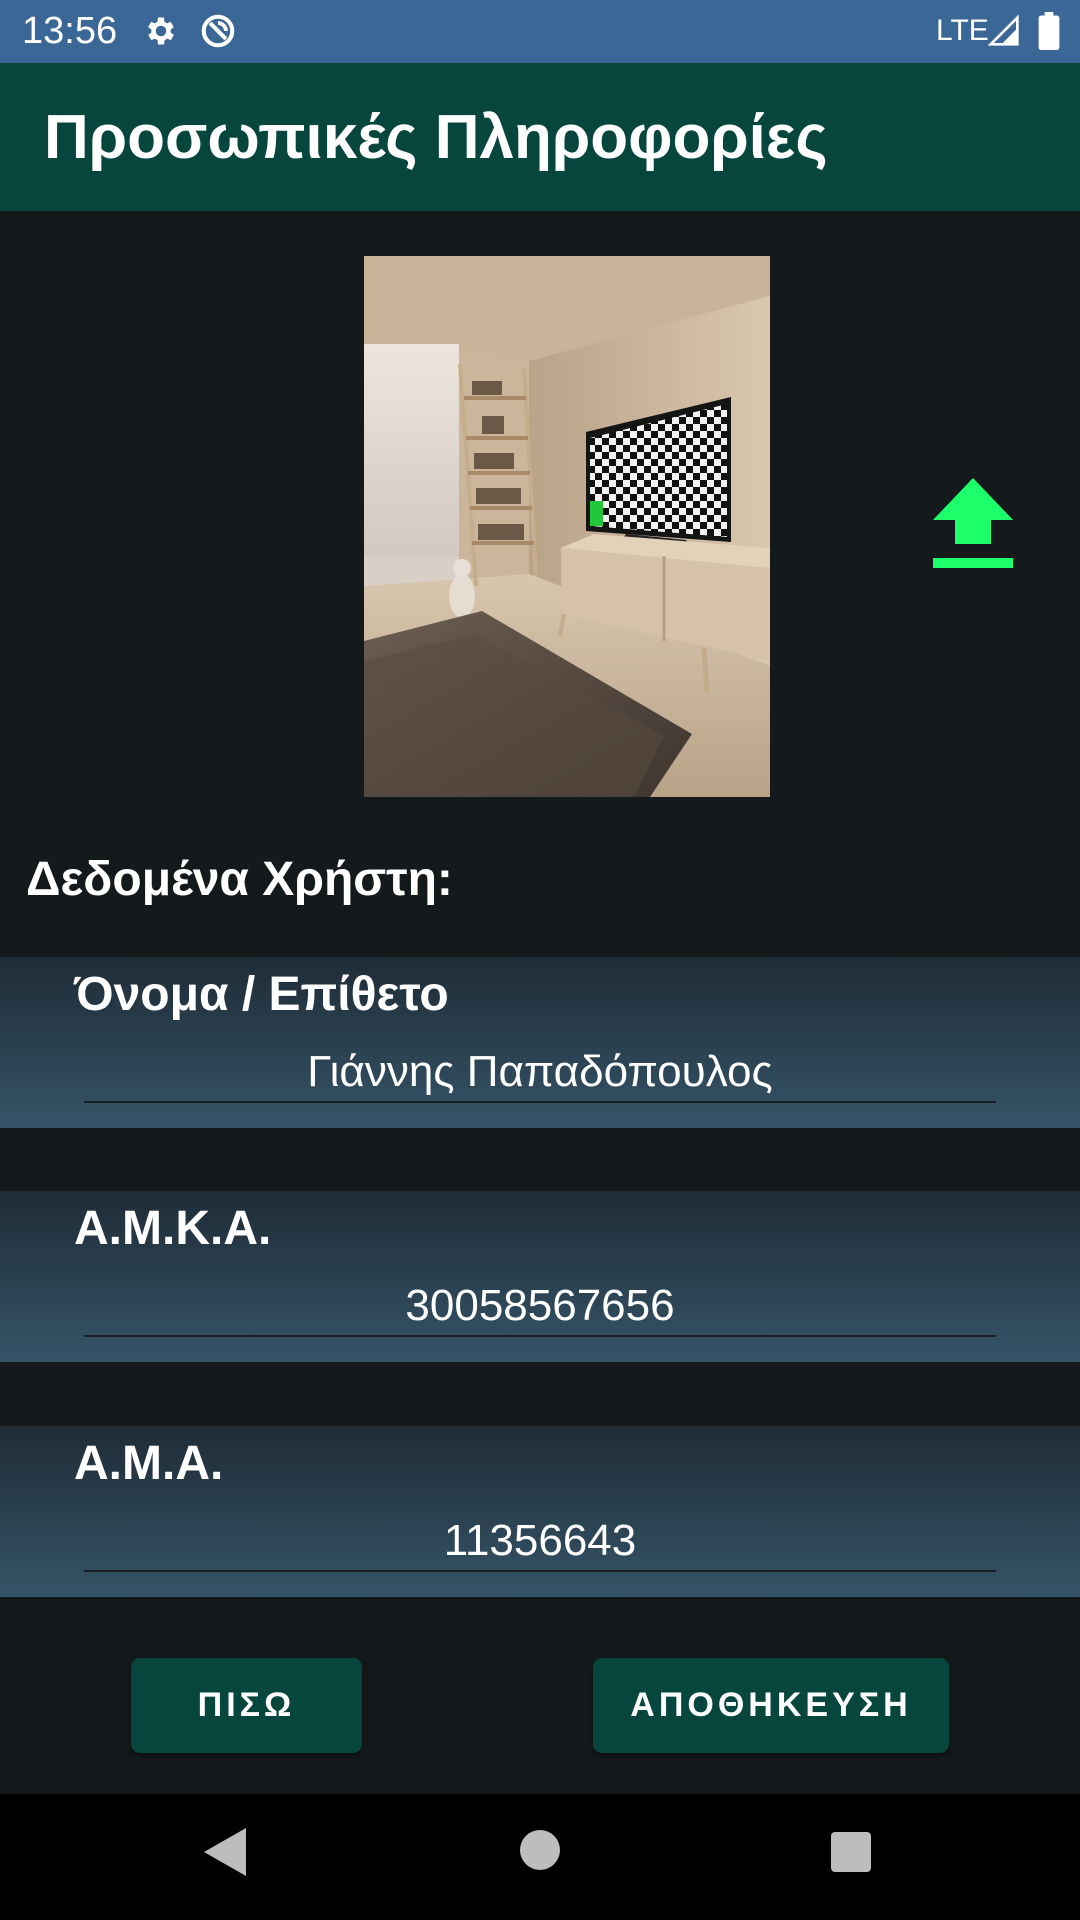 The height and width of the screenshot is (1920, 1080). I want to click on back-icon, so click(225, 1852).